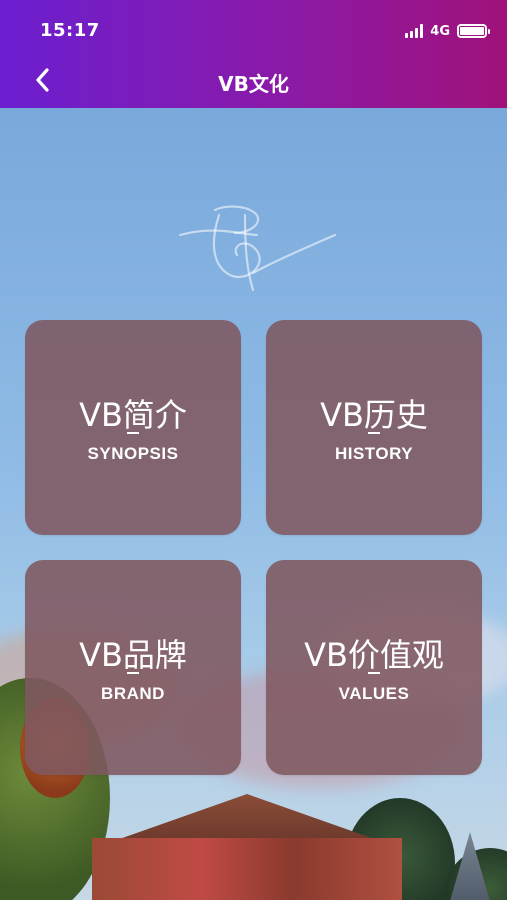  I want to click on network-type: 4G, so click(440, 31).